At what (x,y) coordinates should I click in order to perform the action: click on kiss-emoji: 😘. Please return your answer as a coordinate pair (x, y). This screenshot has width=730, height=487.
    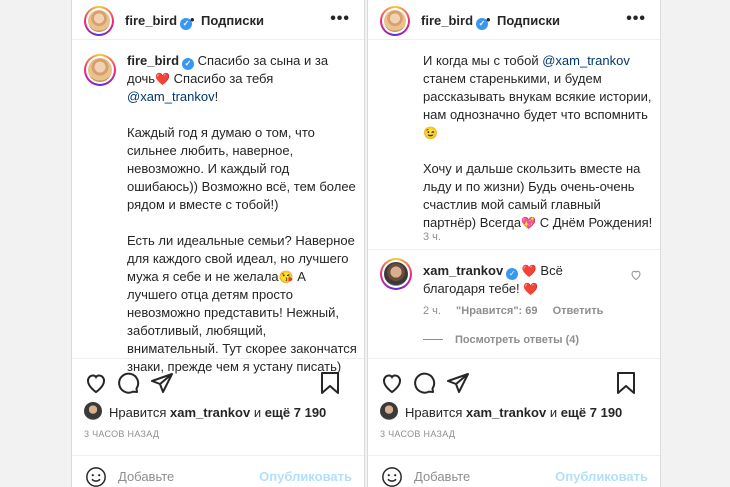
    Looking at the image, I should click on (286, 277).